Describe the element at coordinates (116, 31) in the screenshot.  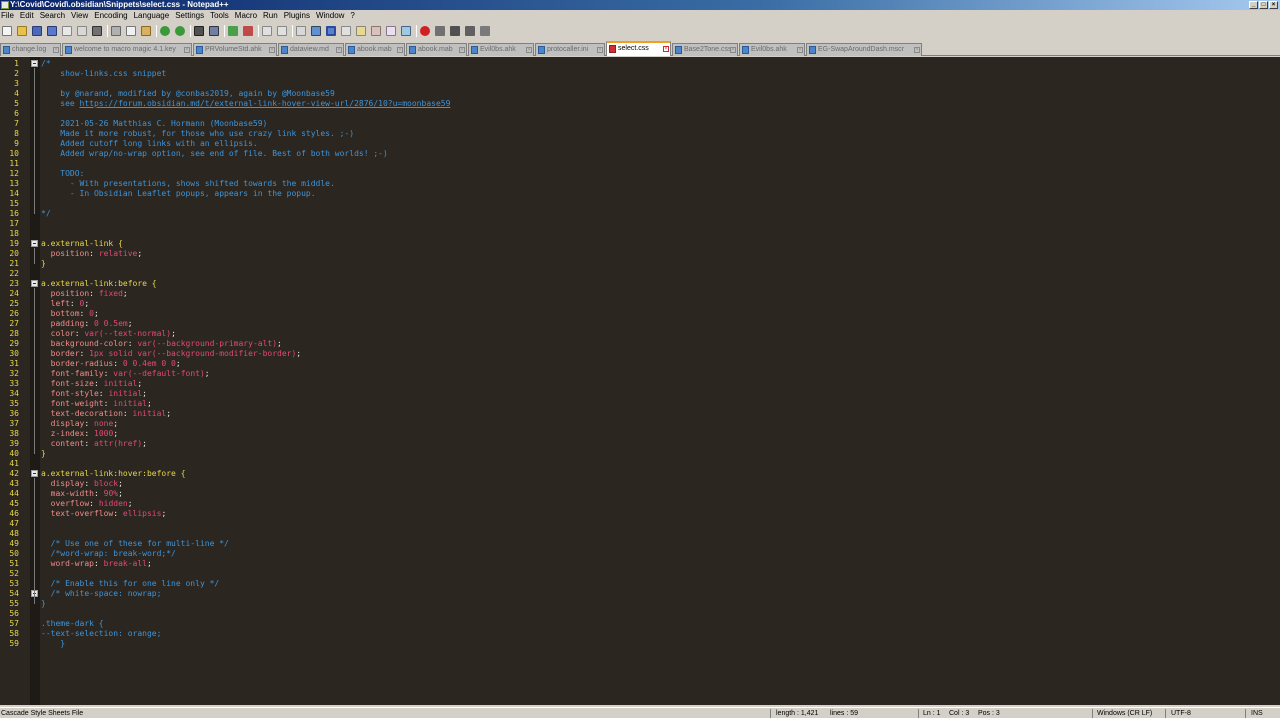
I see `cut-icon` at that location.